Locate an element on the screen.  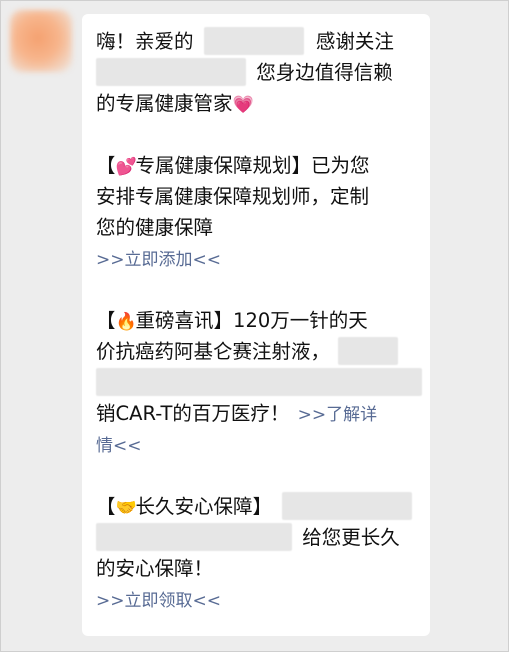
section2-title: 重磅喜讯 is located at coordinates (174, 320).